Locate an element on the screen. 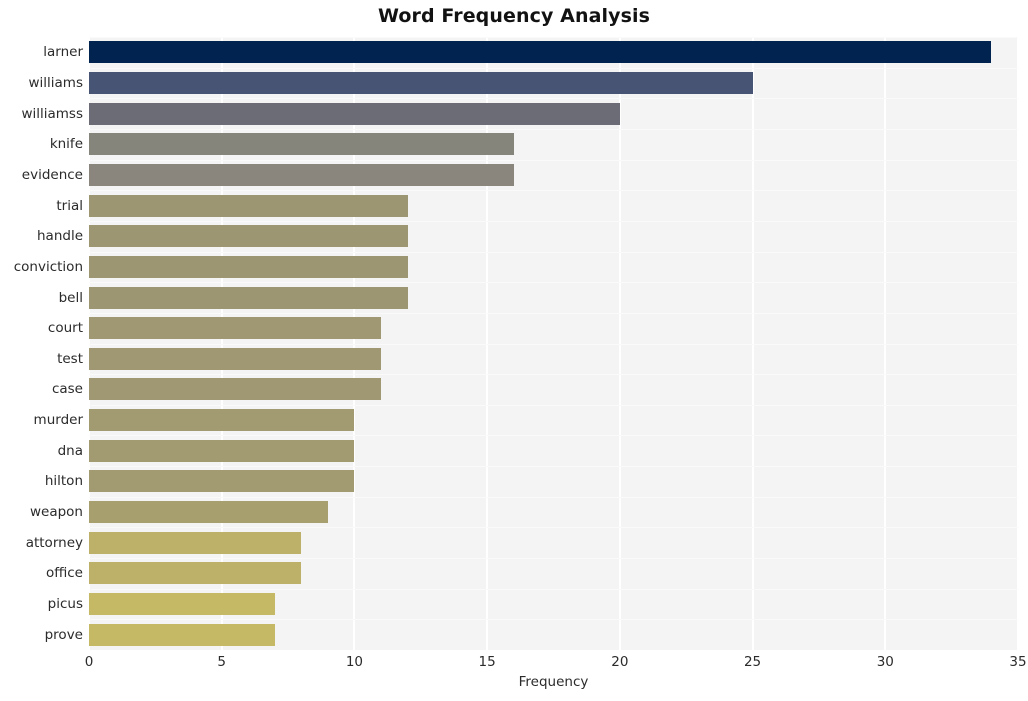 The image size is (1028, 701). bar-handle is located at coordinates (248, 236).